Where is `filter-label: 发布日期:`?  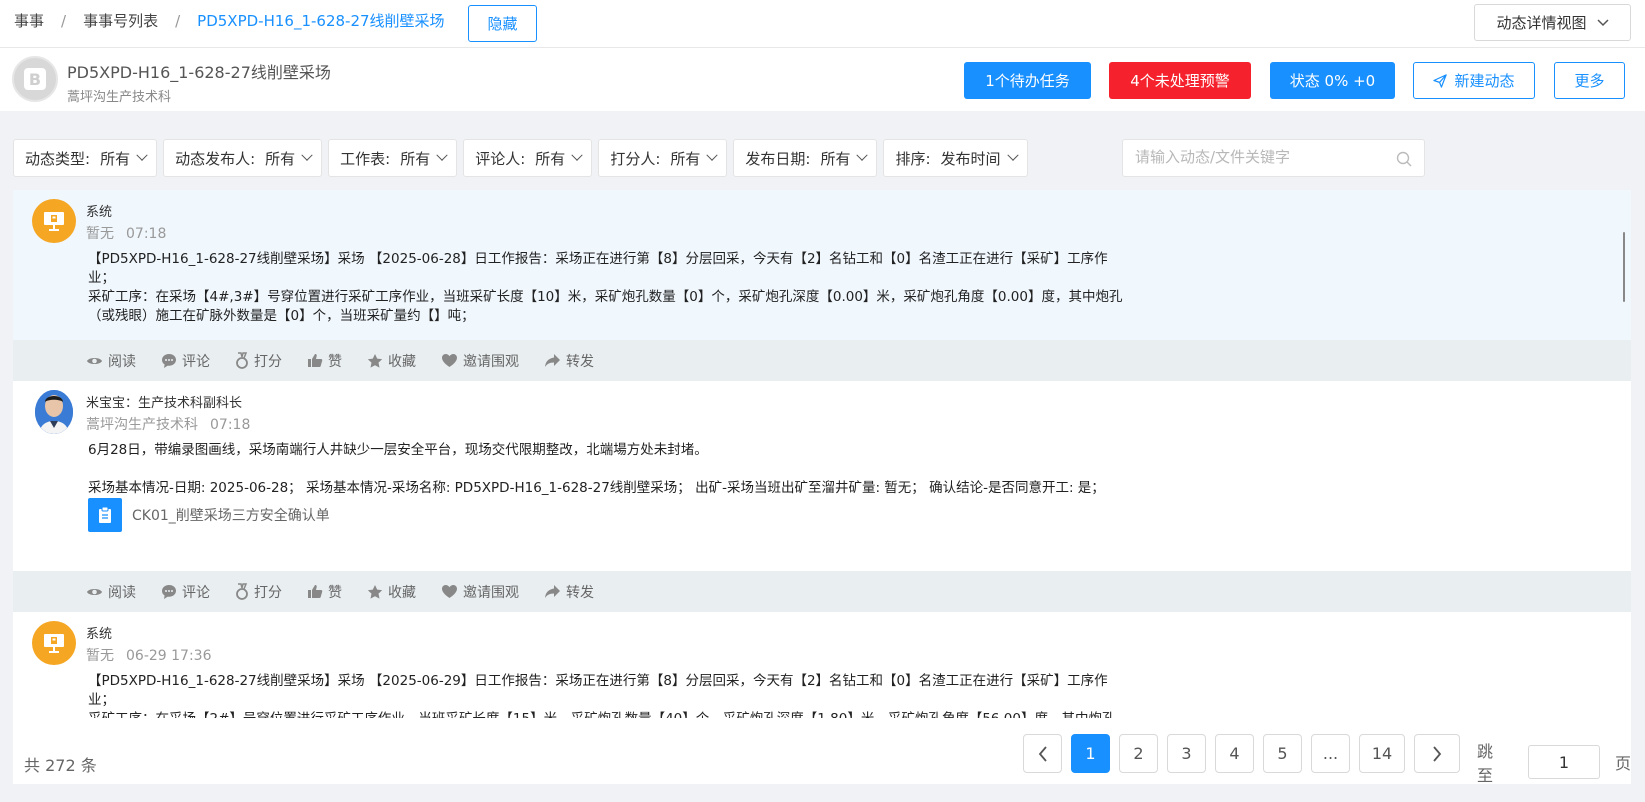 filter-label: 发布日期: is located at coordinates (778, 158).